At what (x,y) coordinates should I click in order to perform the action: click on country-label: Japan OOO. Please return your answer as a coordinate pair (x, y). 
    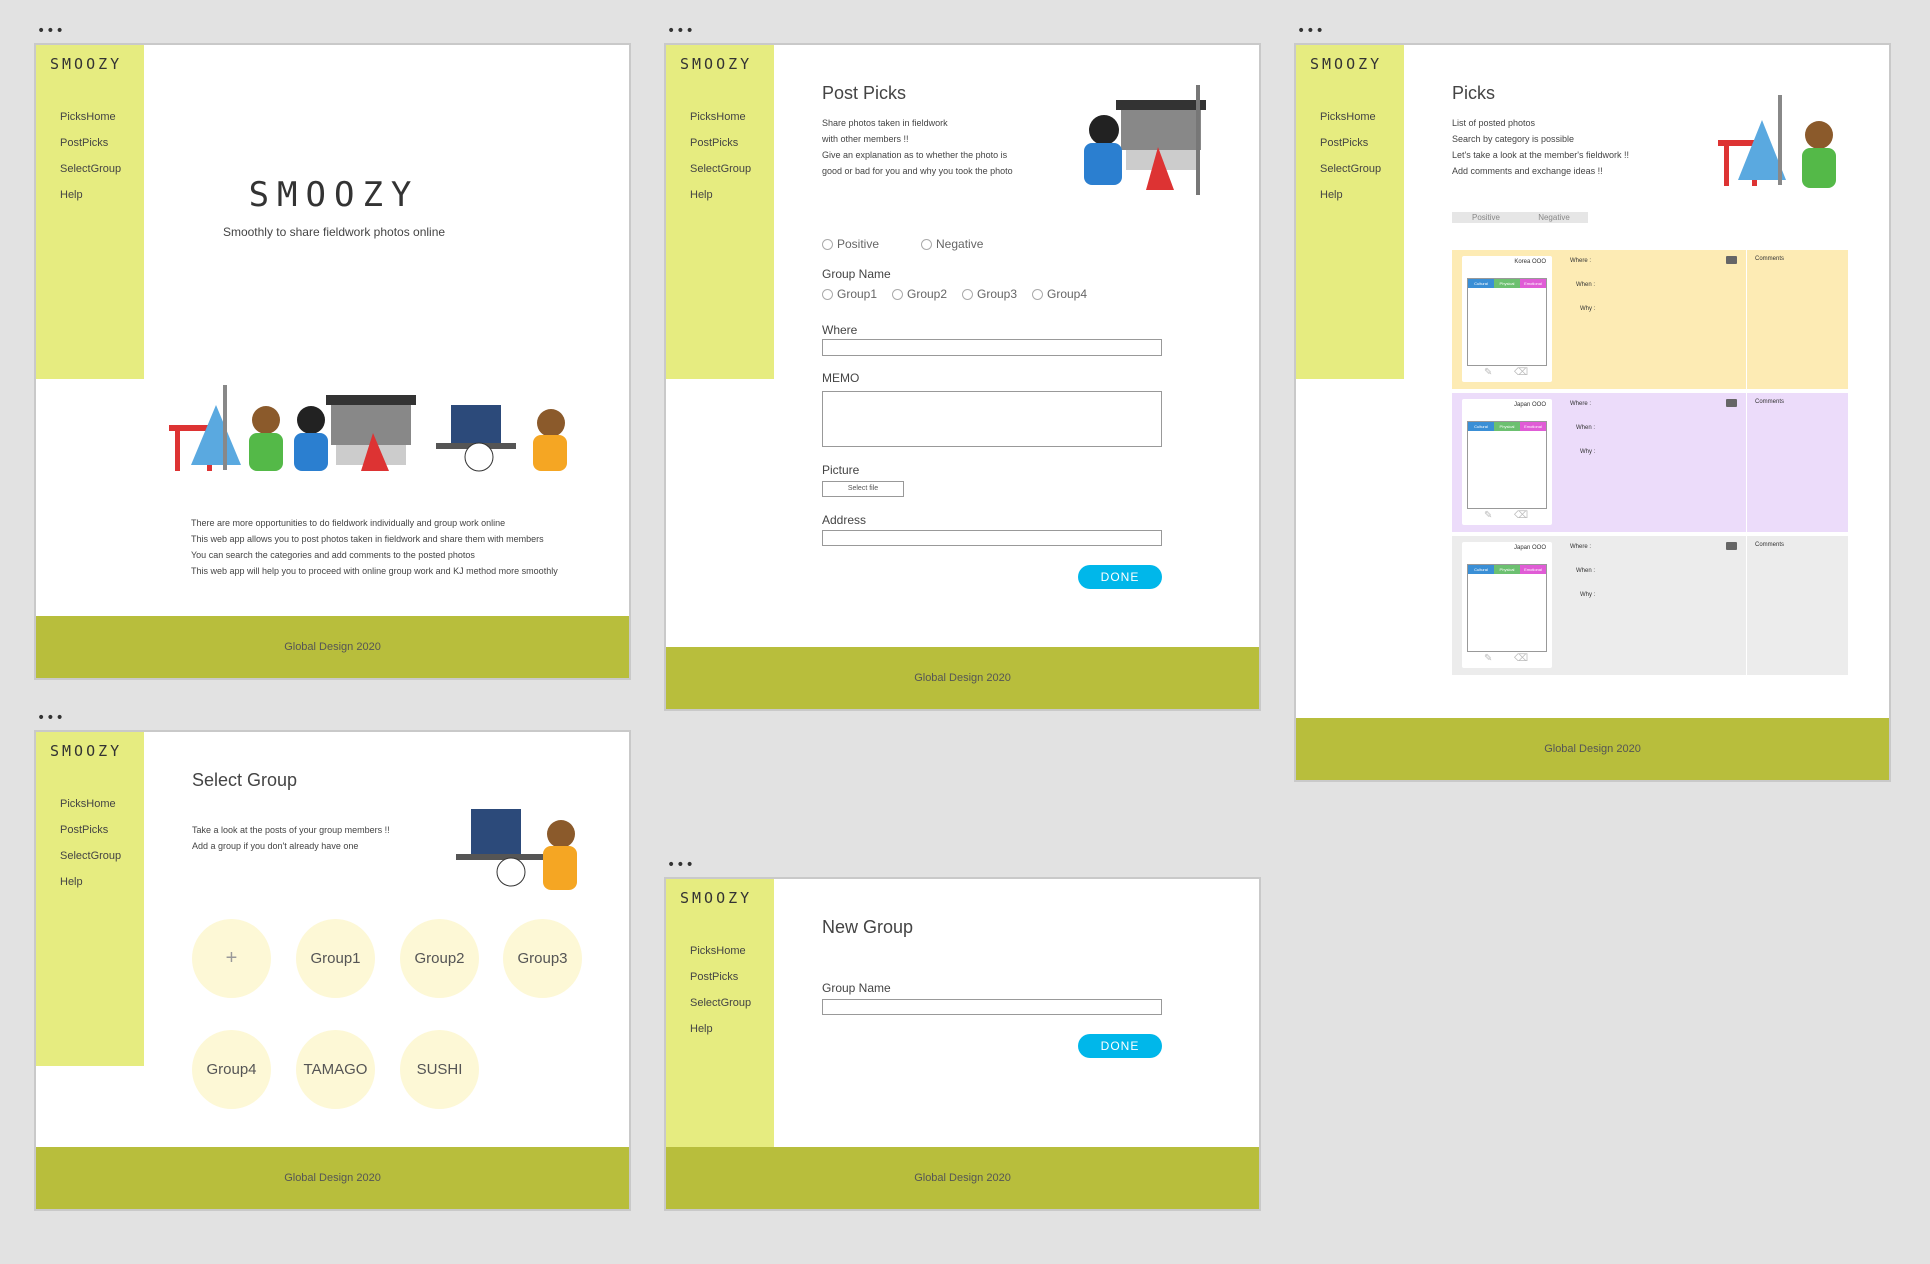
    Looking at the image, I should click on (1529, 548).